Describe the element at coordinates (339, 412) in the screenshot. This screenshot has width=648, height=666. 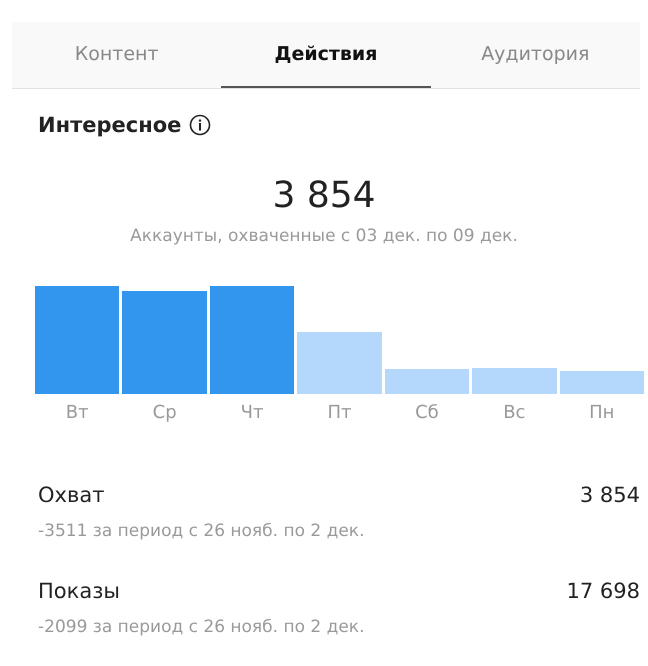
I see `day-label: Пт` at that location.